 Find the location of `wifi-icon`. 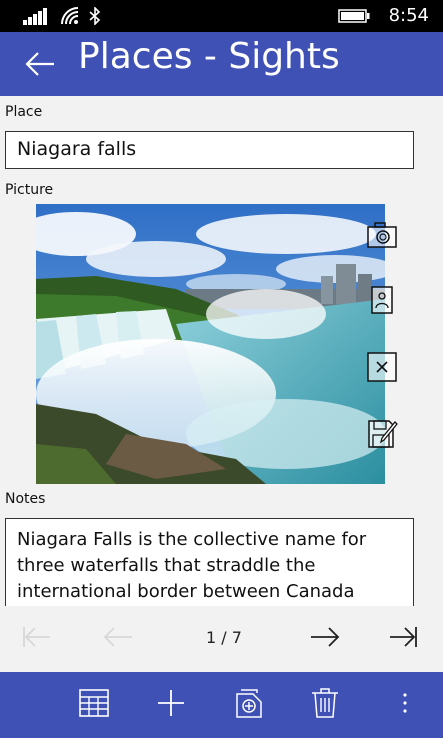

wifi-icon is located at coordinates (70, 16).